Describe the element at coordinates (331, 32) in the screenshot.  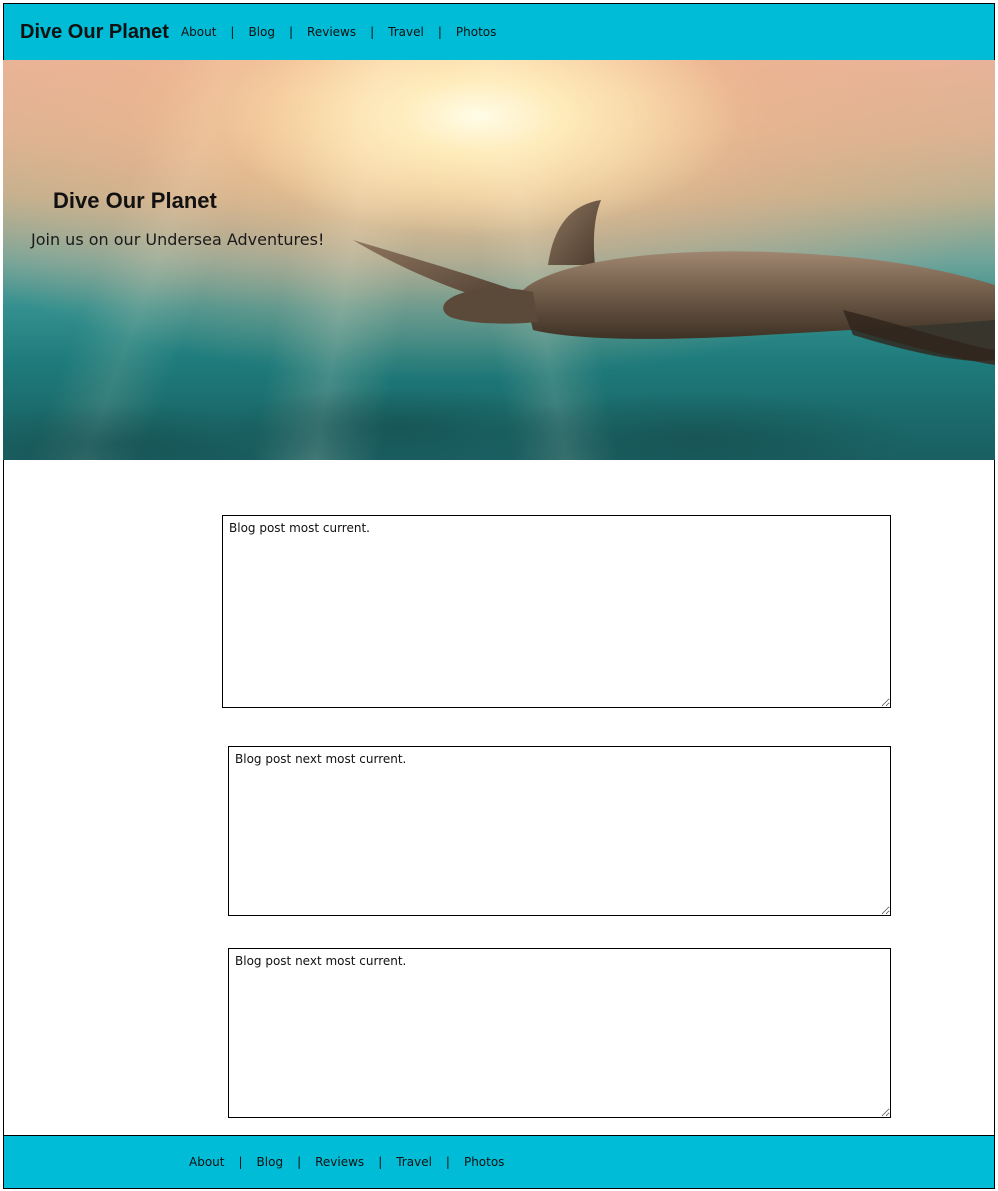
I see `nav-link-reviews: Reviews` at that location.